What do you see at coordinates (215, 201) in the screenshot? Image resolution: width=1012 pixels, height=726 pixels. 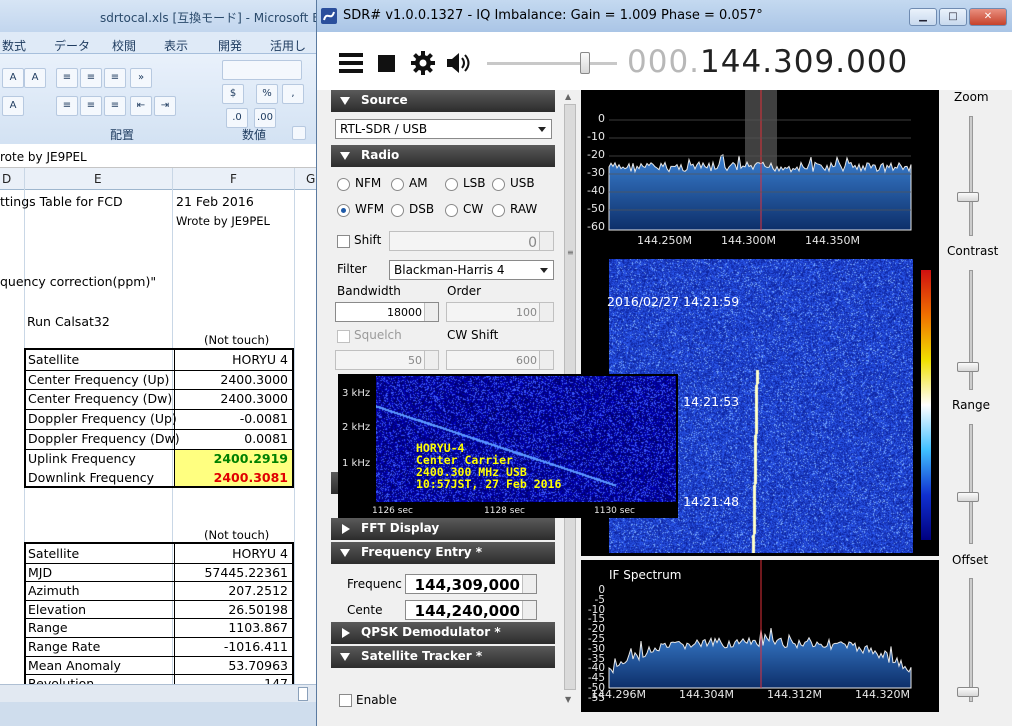 I see `cell-f-date: 21 Feb 2016` at bounding box center [215, 201].